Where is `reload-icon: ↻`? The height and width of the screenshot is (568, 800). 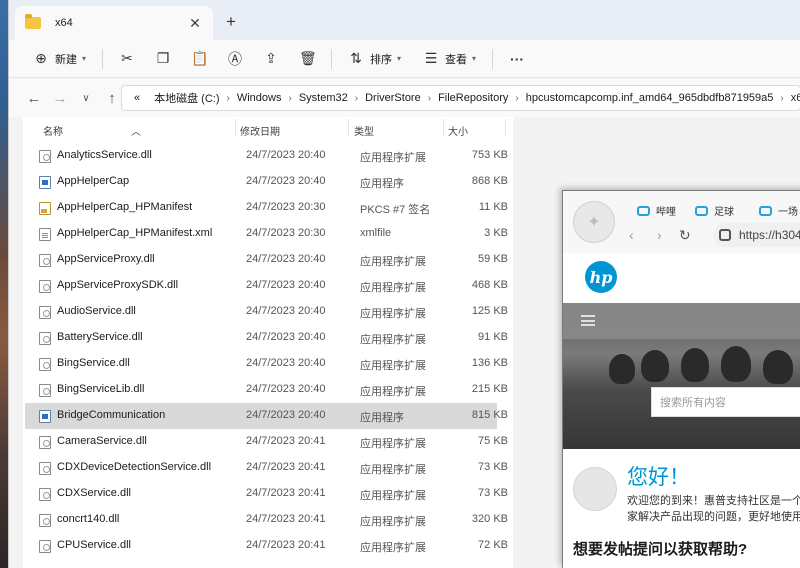
reload-icon: ↻ is located at coordinates (685, 235).